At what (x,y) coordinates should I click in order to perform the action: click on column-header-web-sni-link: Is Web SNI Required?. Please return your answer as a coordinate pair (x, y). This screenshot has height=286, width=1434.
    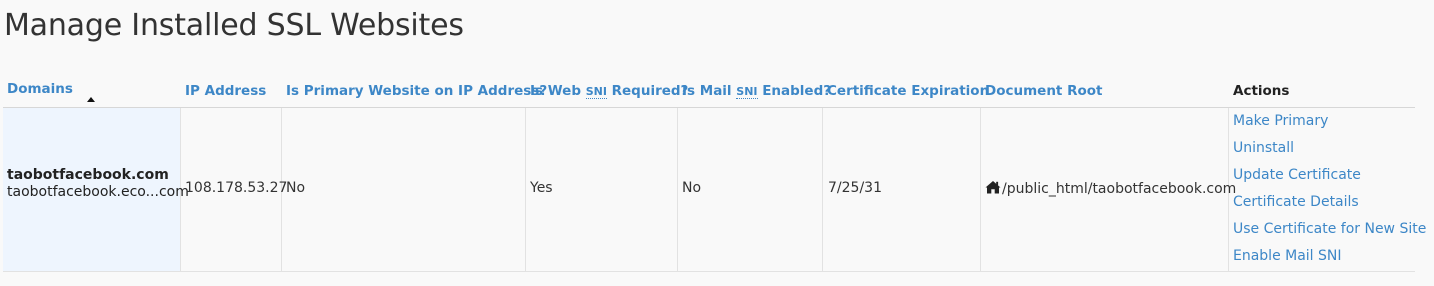
    Looking at the image, I should click on (609, 91).